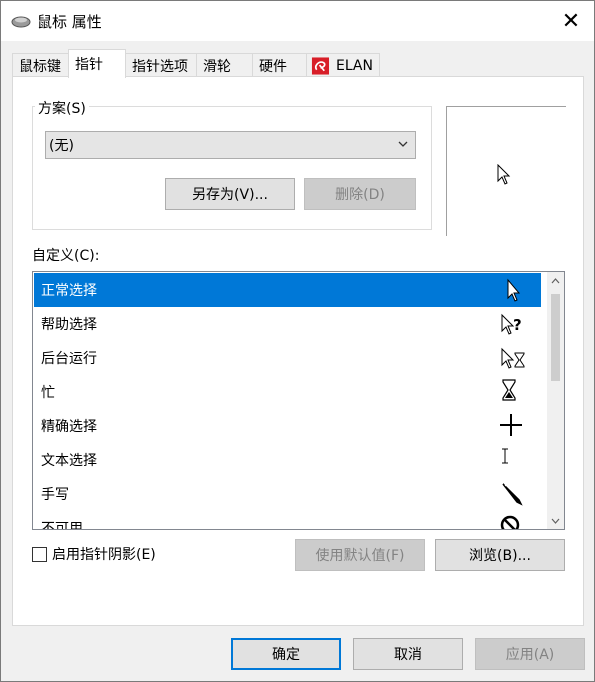 Image resolution: width=595 pixels, height=682 pixels. I want to click on text-beam-cursor-icon, so click(505, 456).